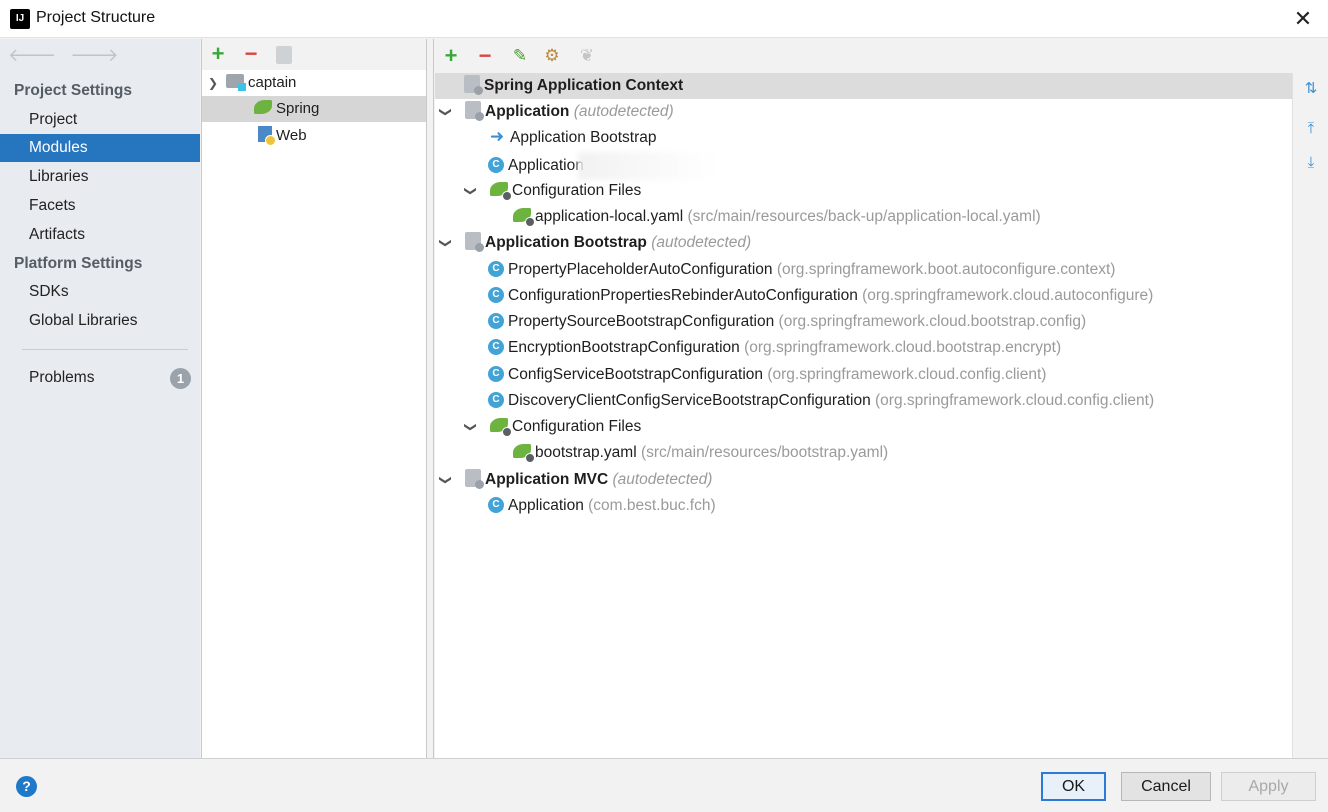 This screenshot has width=1328, height=812. I want to click on window-title: Project Structure, so click(96, 17).